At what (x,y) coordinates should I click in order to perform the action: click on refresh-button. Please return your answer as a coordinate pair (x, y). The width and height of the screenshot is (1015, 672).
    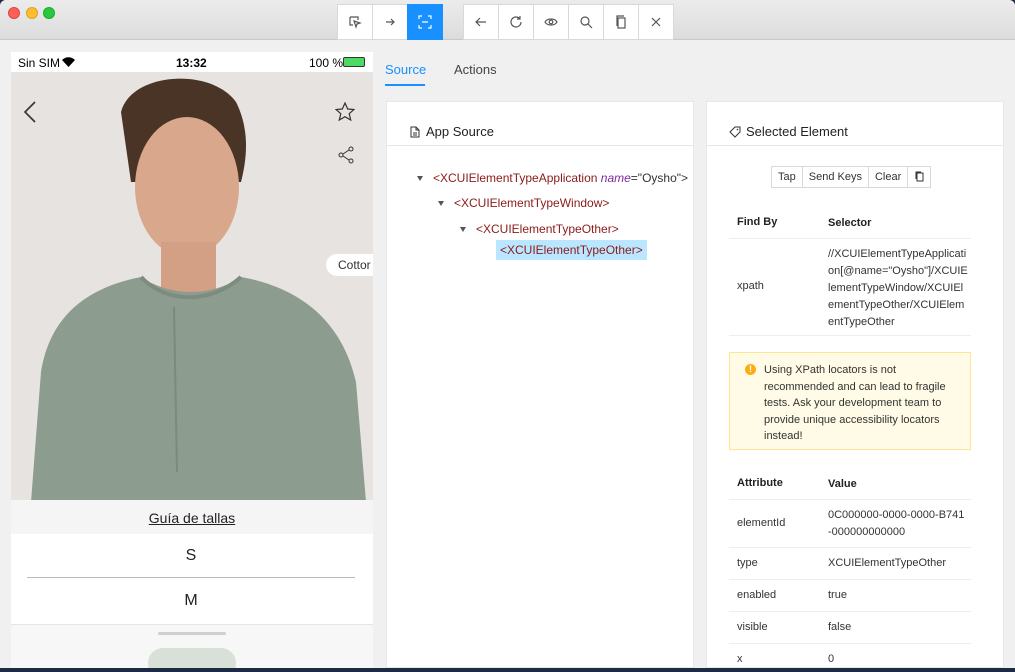
    Looking at the image, I should click on (516, 22).